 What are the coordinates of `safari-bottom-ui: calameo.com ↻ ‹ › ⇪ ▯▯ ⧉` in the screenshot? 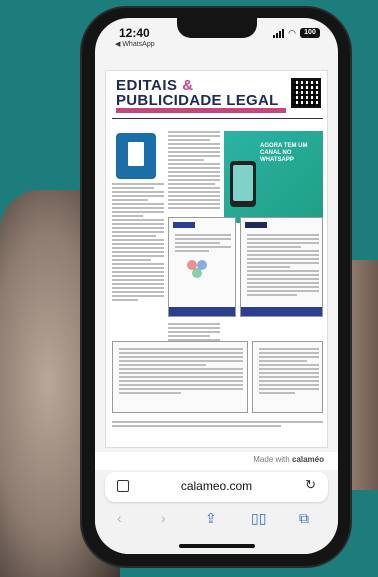 It's located at (216, 512).